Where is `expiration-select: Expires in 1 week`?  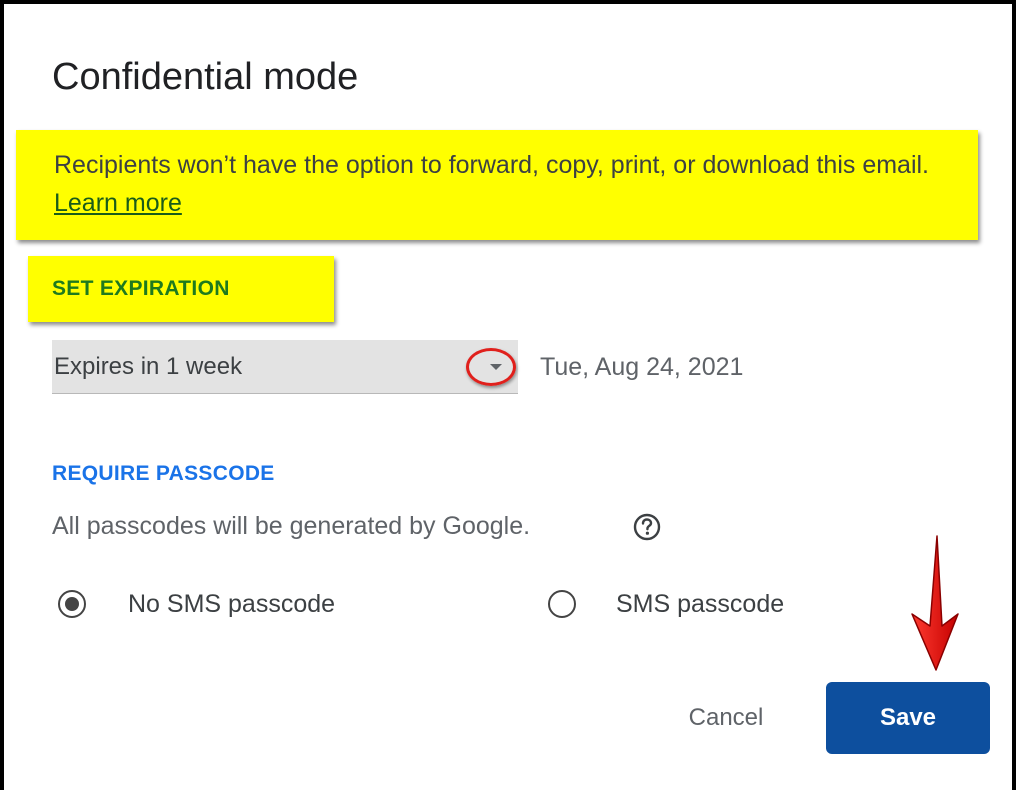 expiration-select: Expires in 1 week is located at coordinates (285, 367).